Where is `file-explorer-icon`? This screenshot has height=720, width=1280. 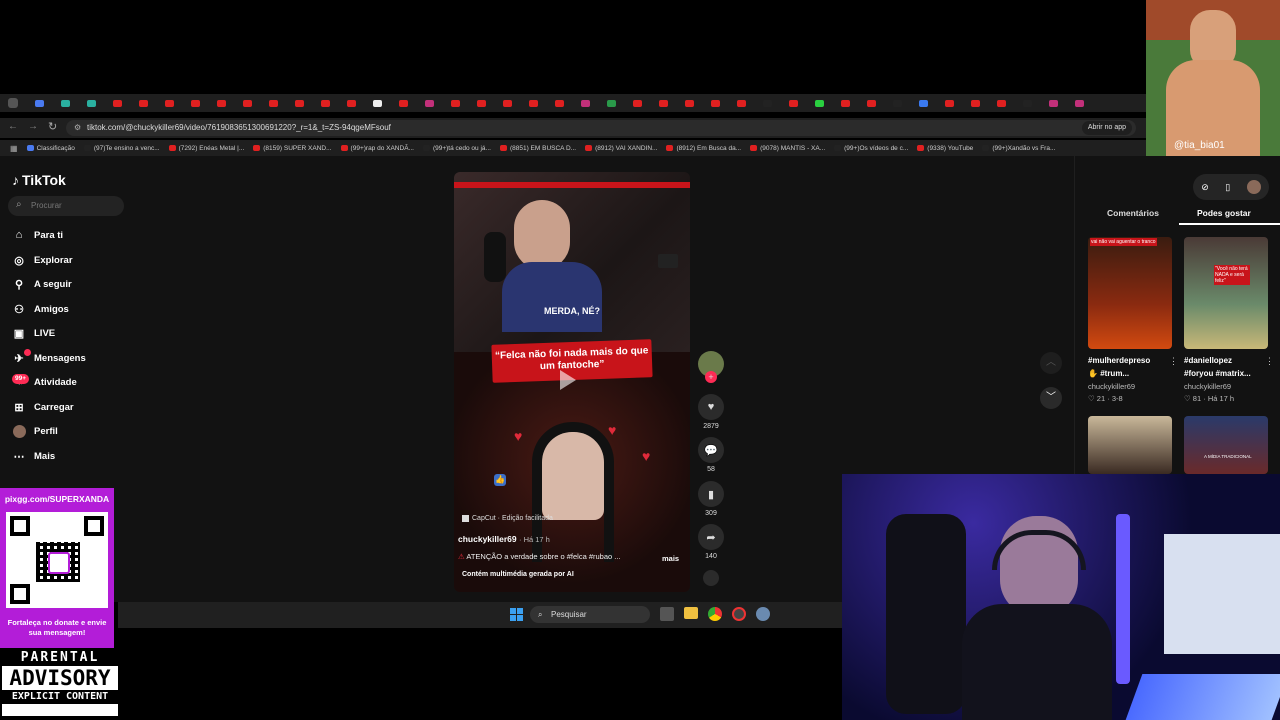
file-explorer-icon is located at coordinates (691, 613).